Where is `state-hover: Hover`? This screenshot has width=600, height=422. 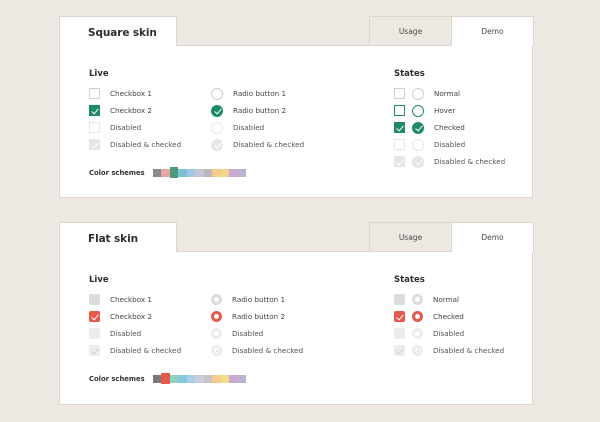
state-hover: Hover is located at coordinates (424, 110).